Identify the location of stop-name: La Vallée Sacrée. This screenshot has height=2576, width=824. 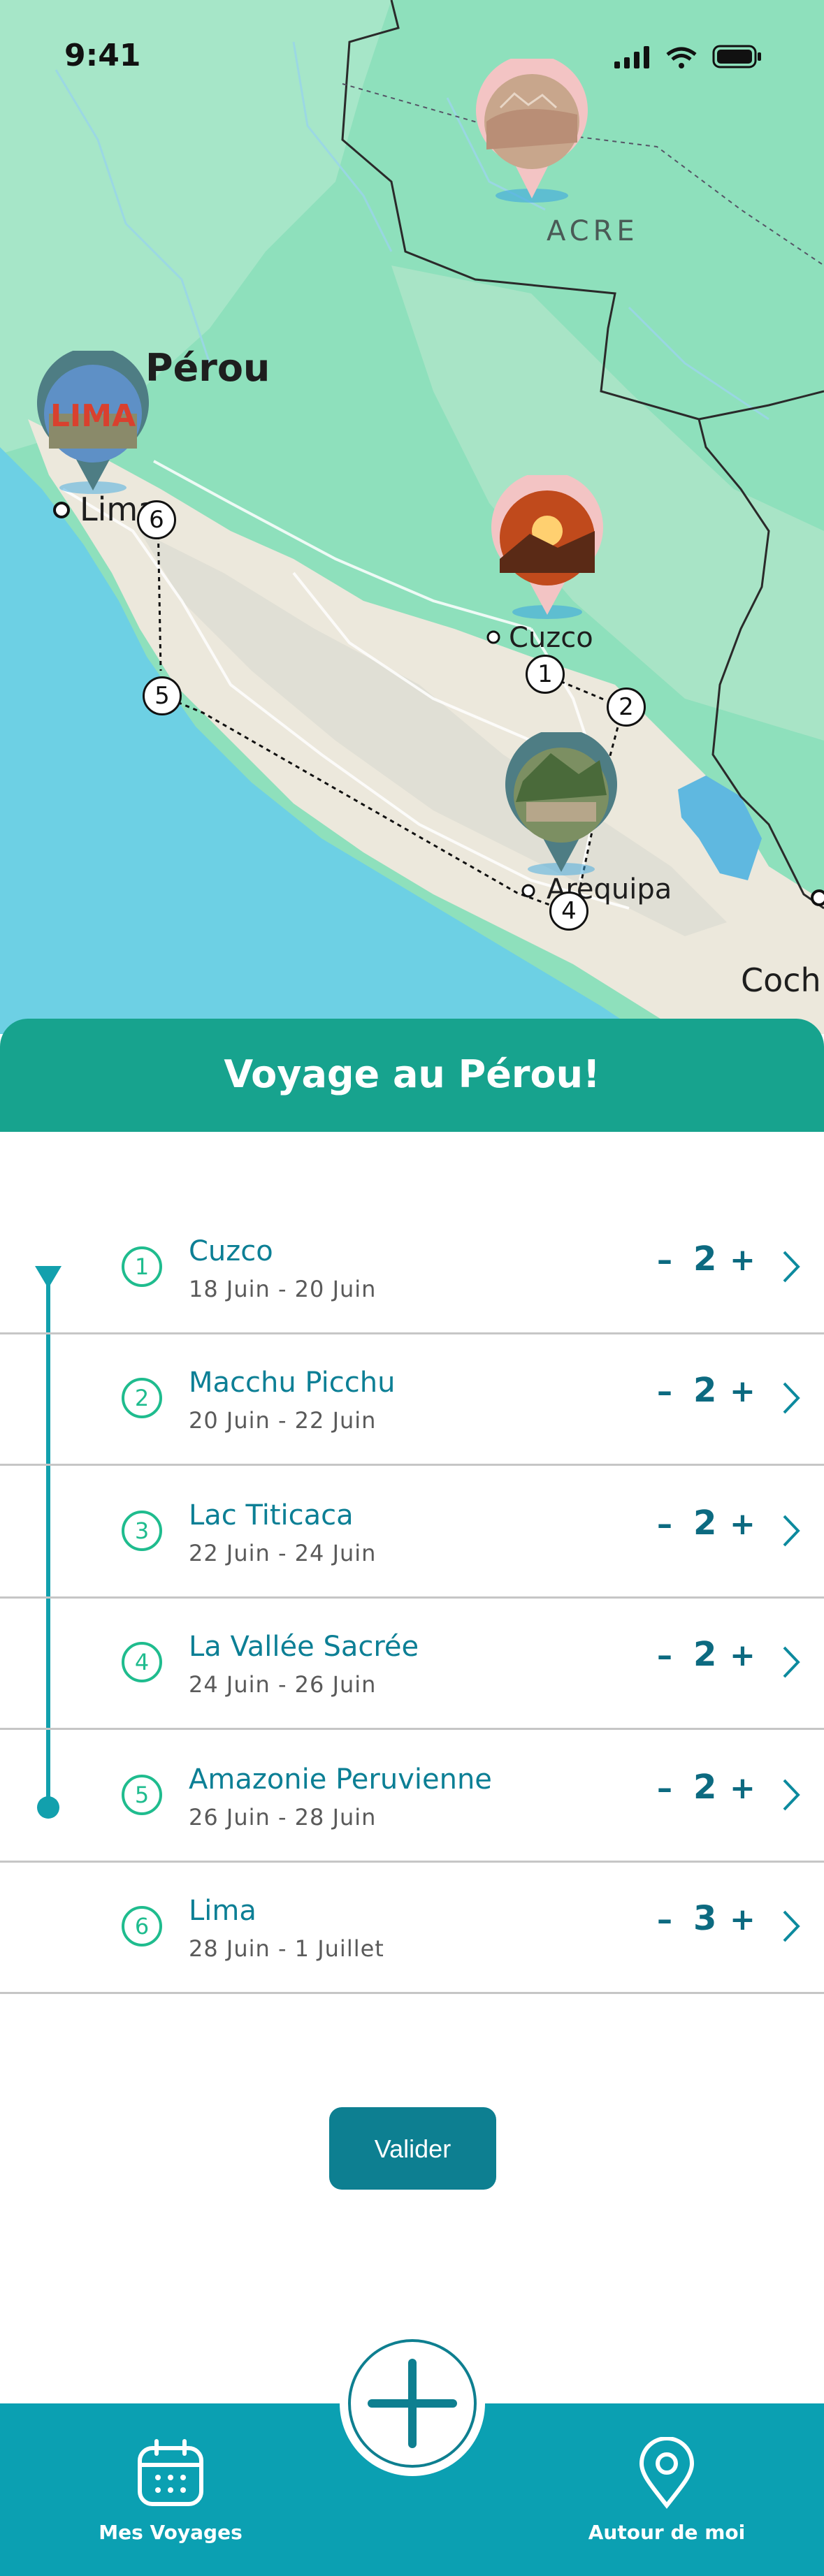
(304, 1647).